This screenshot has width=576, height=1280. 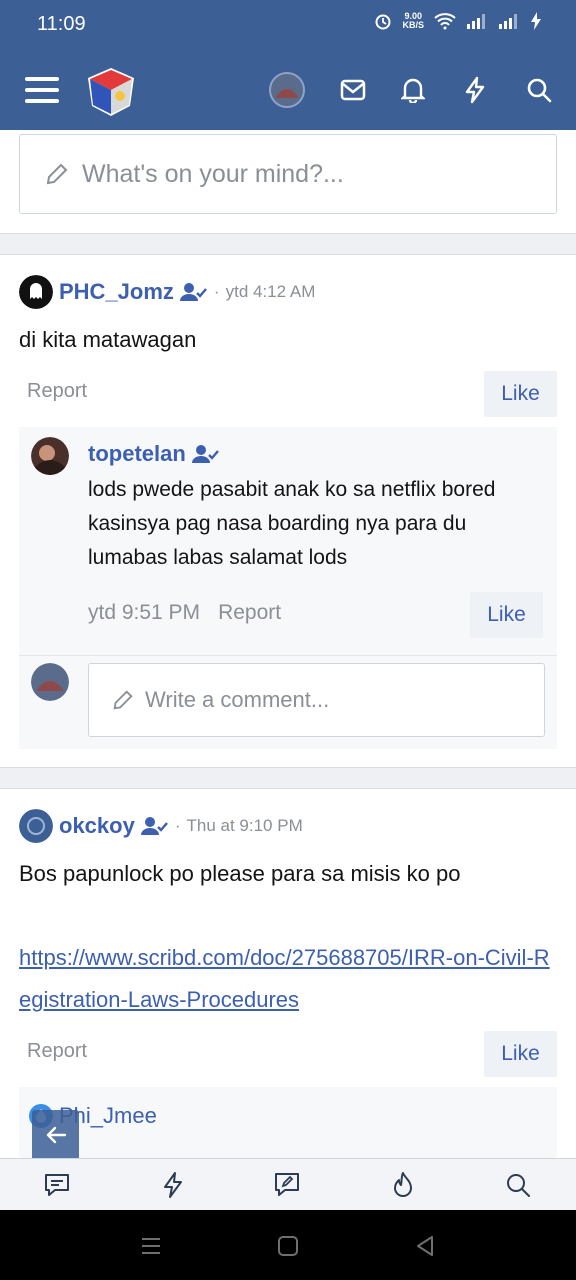 I want to click on comment-header: topetelan, so click(x=154, y=454).